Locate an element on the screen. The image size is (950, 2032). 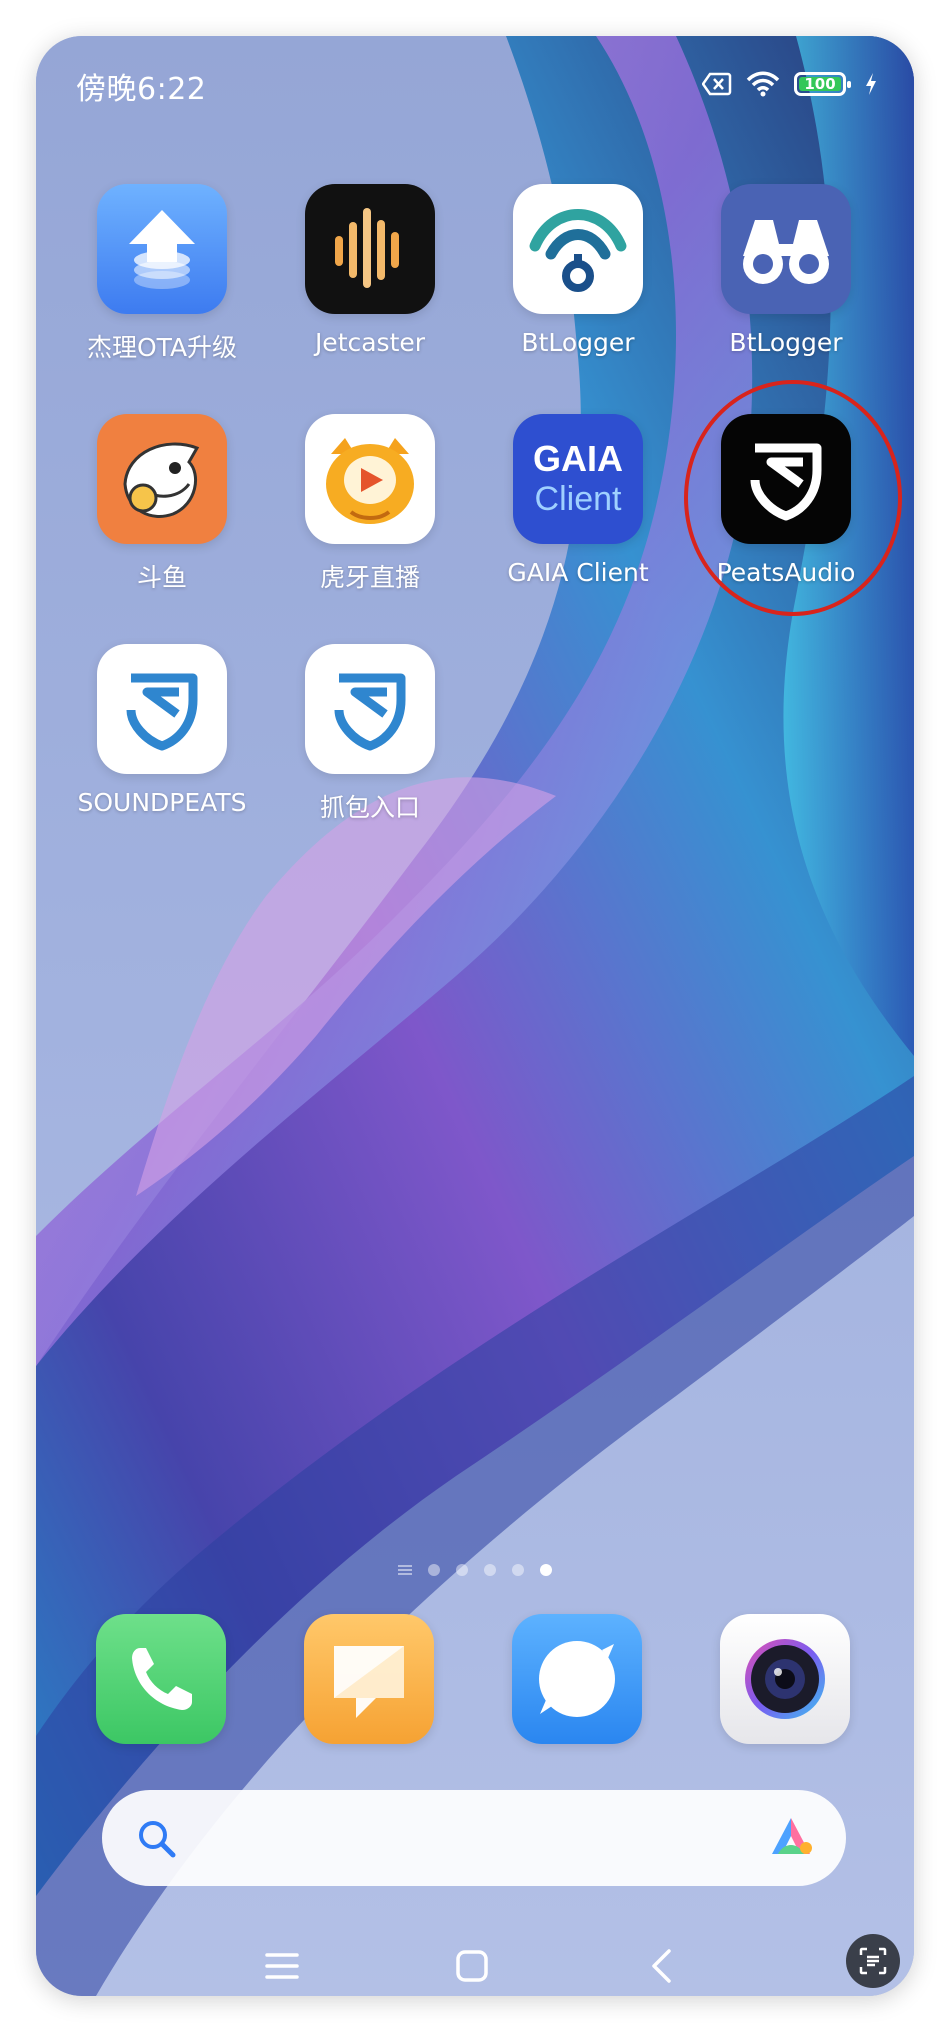
app-capture-entry: 抓包入口 is located at coordinates (370, 734).